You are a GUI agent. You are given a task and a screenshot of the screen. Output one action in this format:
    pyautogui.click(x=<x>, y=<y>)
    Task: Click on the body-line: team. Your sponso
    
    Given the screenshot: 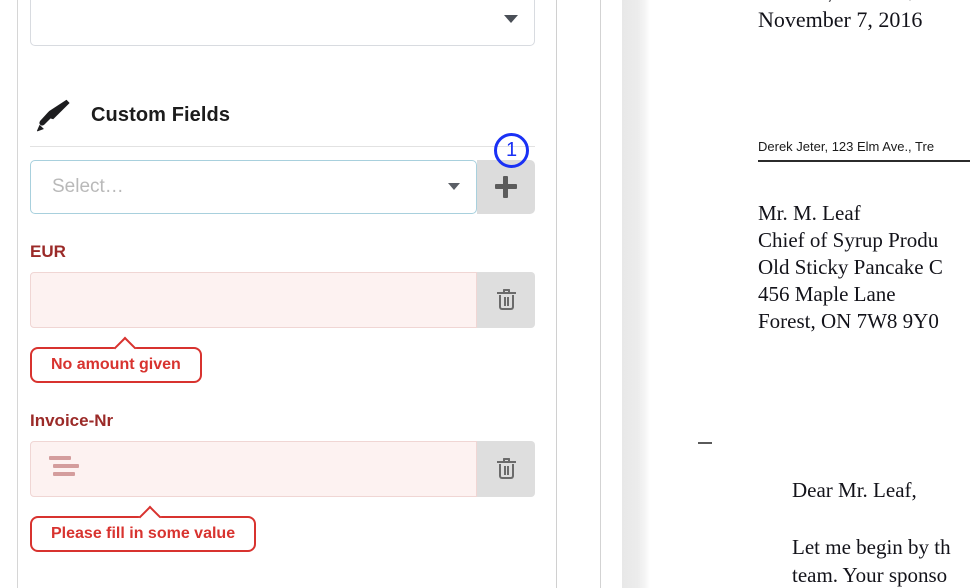 What is the action you would take?
    pyautogui.click(x=870, y=575)
    